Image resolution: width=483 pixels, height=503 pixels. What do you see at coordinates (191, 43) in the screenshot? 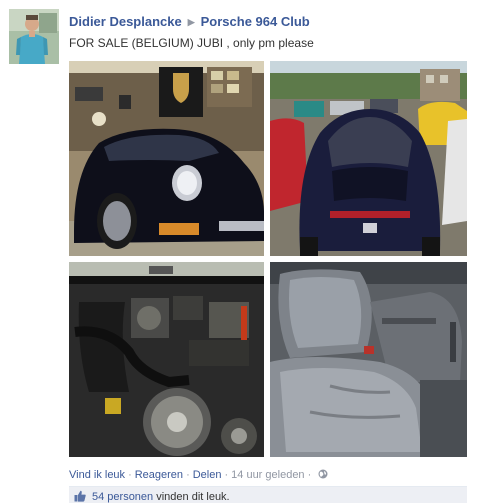
I see `post-message: FOR SALE (BELGIUM) JUBI , only pm please` at bounding box center [191, 43].